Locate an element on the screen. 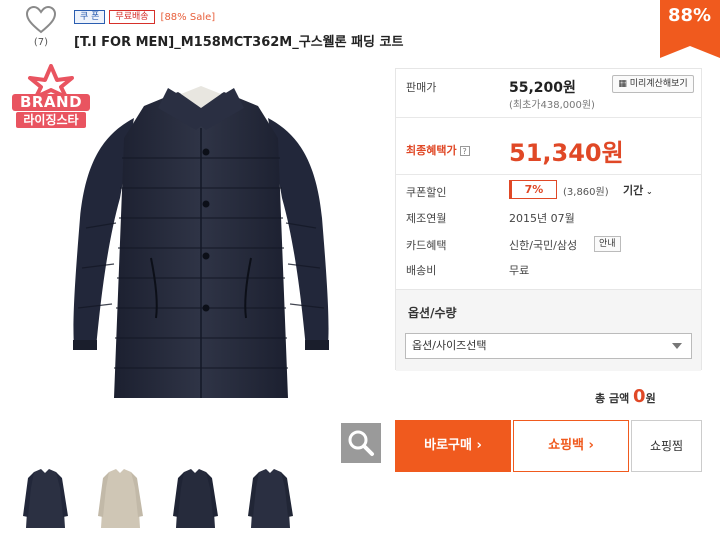  search-icon is located at coordinates (361, 443).